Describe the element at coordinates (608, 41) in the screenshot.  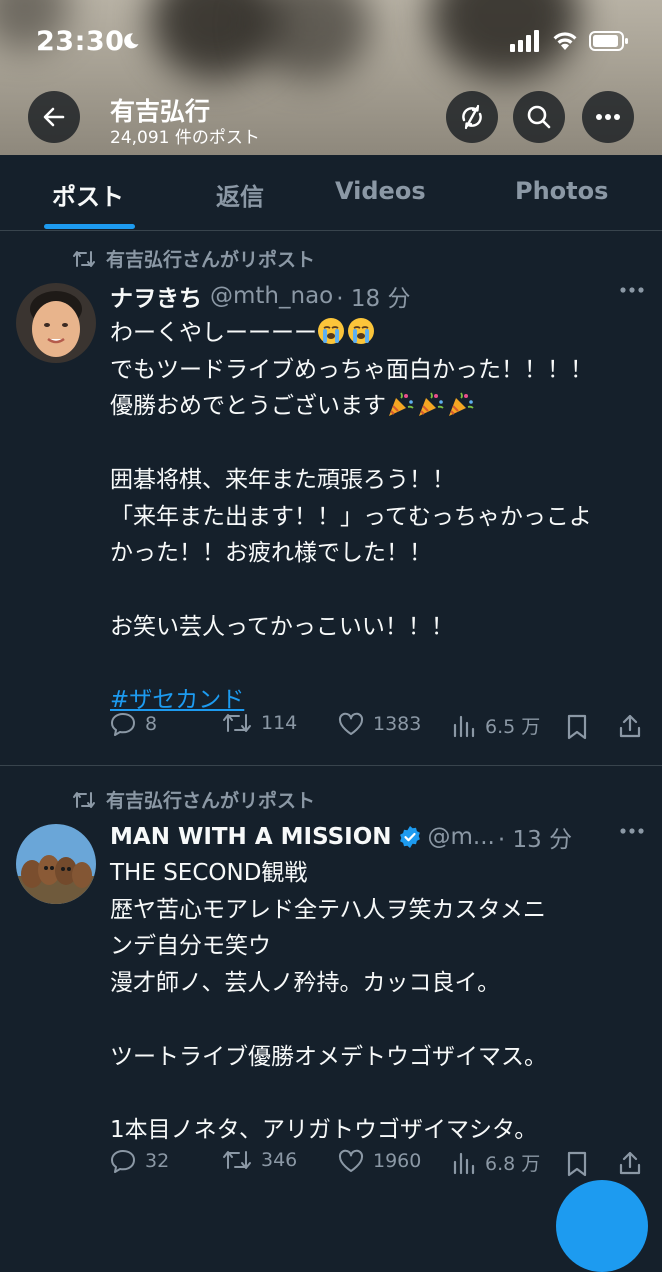
I see `battery-icon` at that location.